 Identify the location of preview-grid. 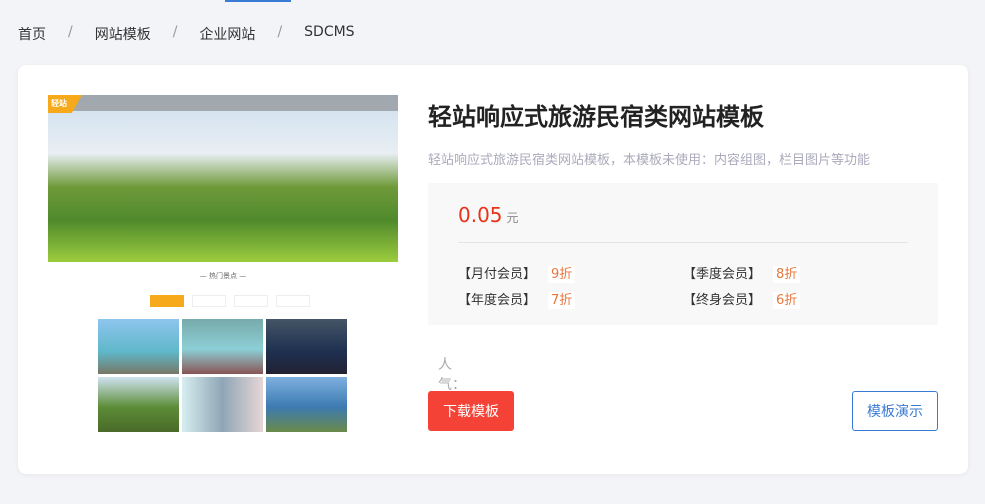
(222, 375).